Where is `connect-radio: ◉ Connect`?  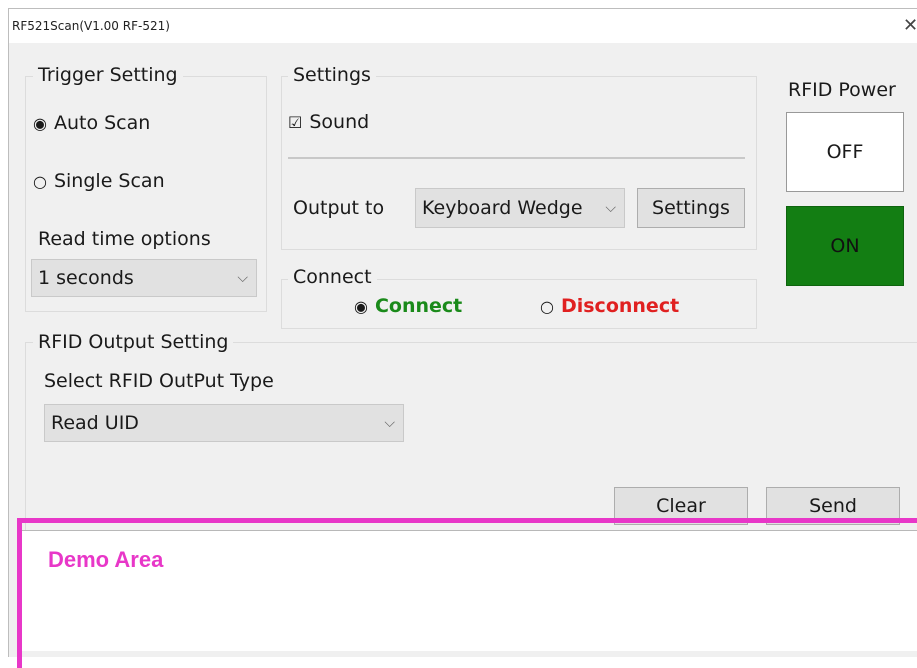 connect-radio: ◉ Connect is located at coordinates (408, 306).